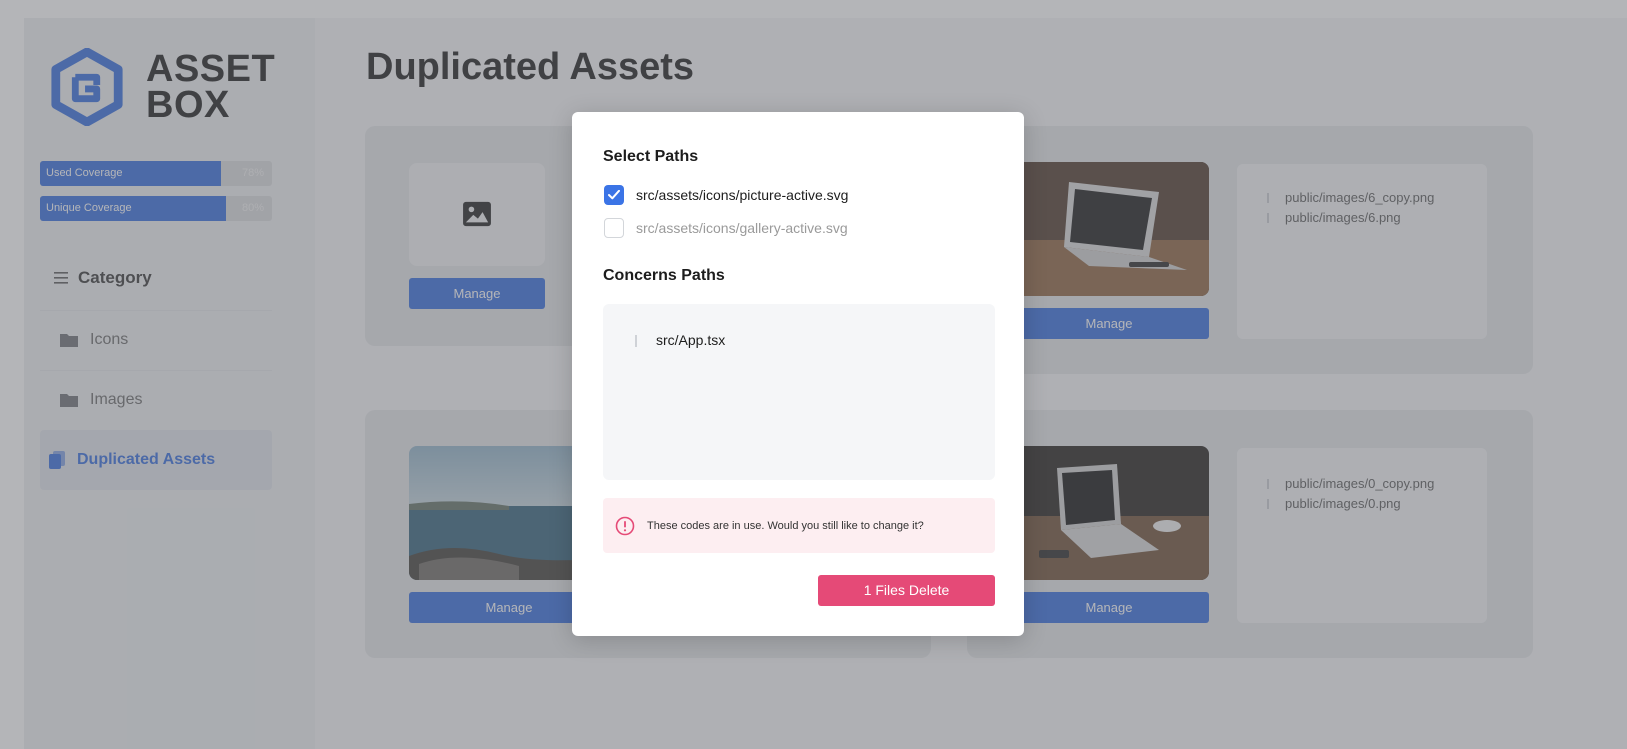 The image size is (1627, 749). I want to click on checkbox-checked, so click(614, 195).